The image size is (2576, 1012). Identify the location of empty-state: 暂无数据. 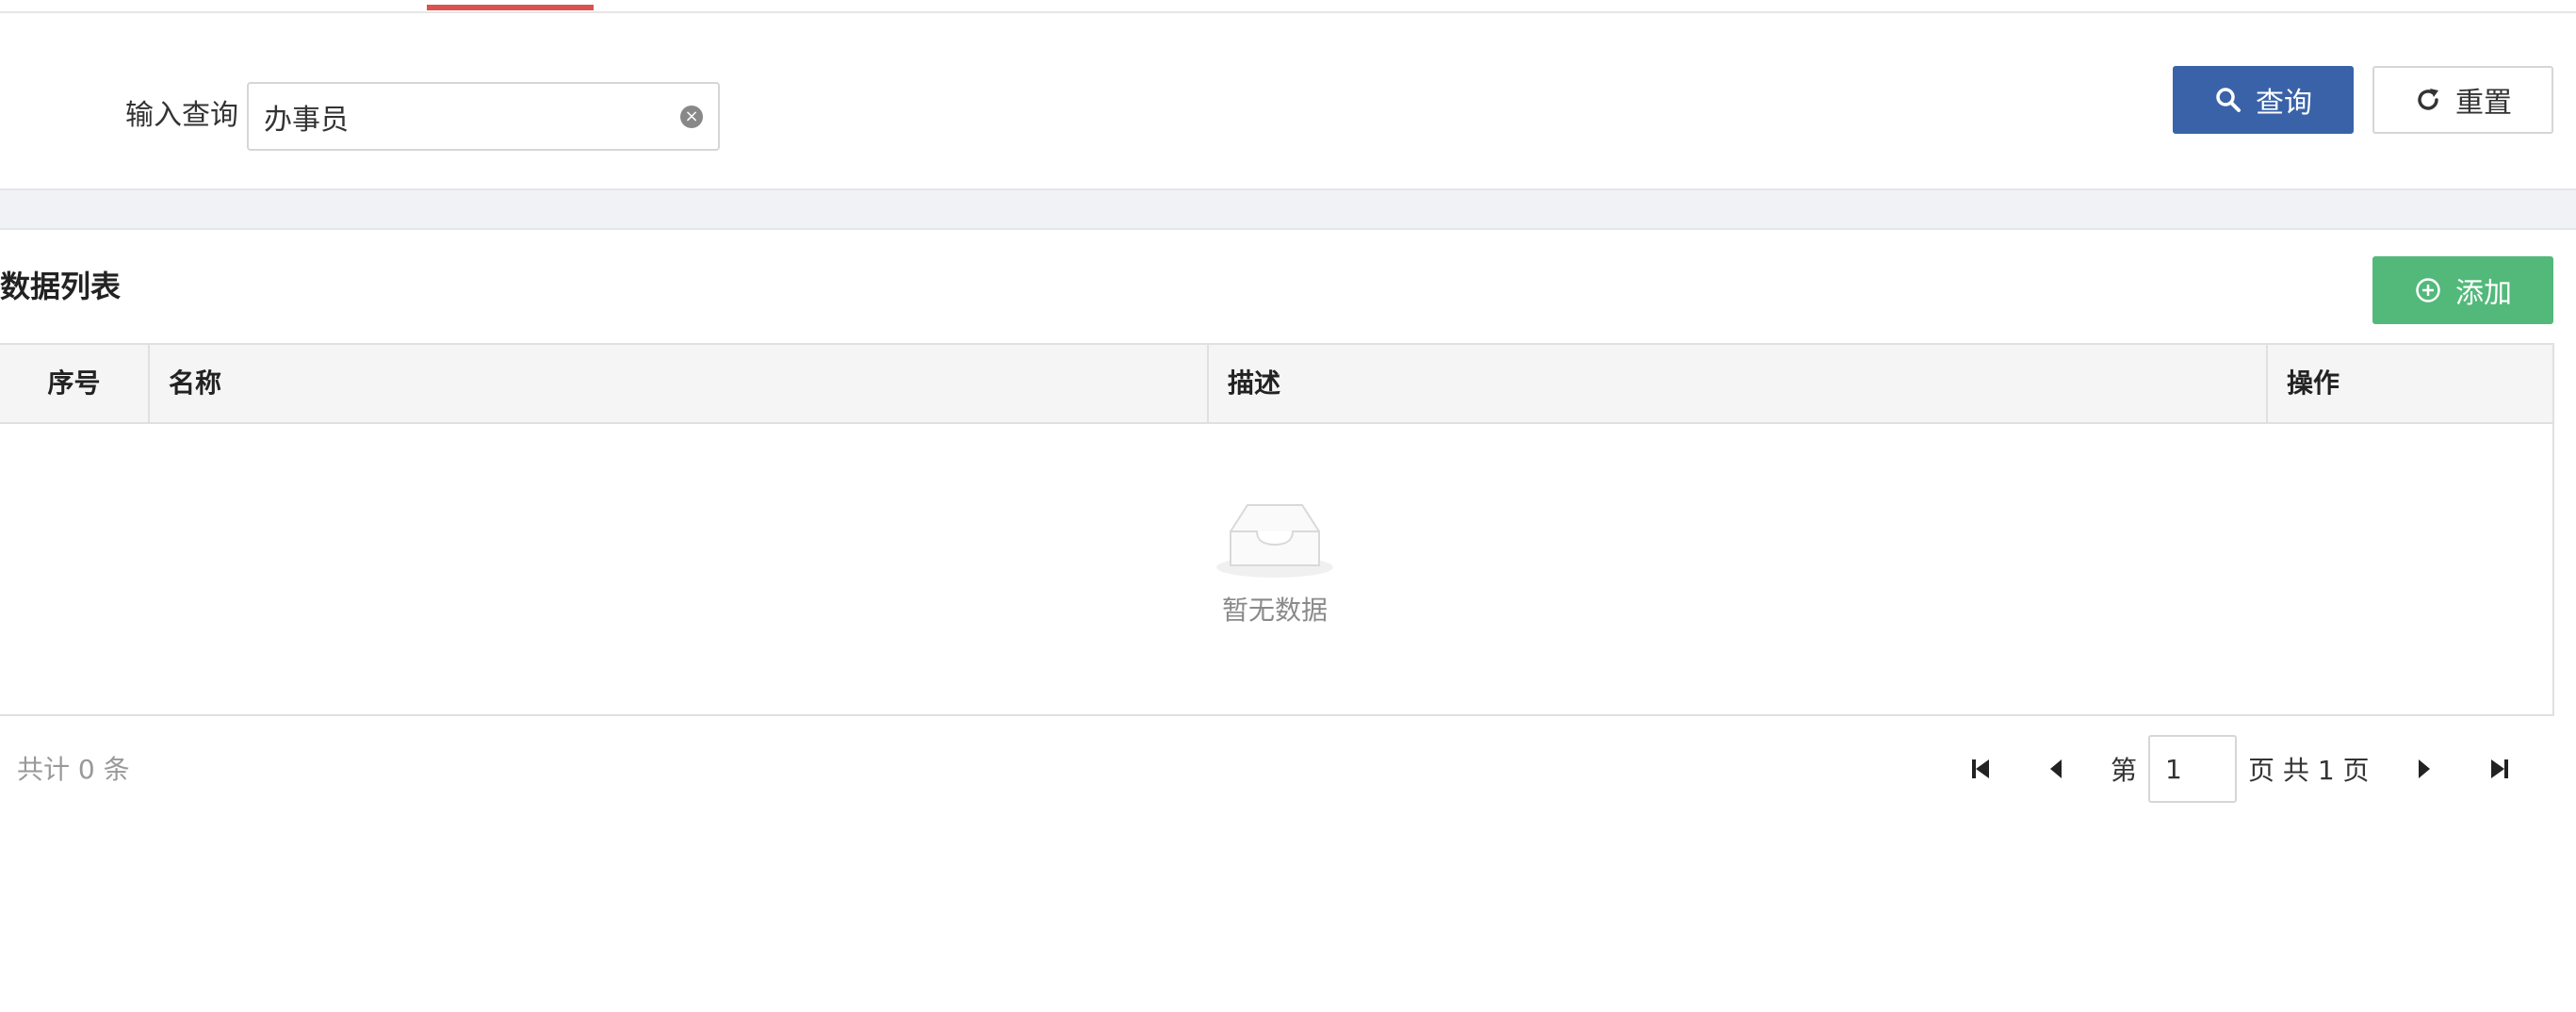
(1275, 564).